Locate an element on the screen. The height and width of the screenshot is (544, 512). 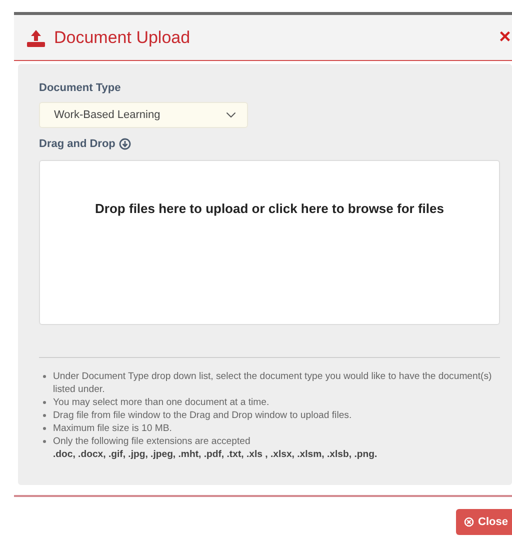
document-type-dropdown: Work-Based Learning is located at coordinates (143, 115).